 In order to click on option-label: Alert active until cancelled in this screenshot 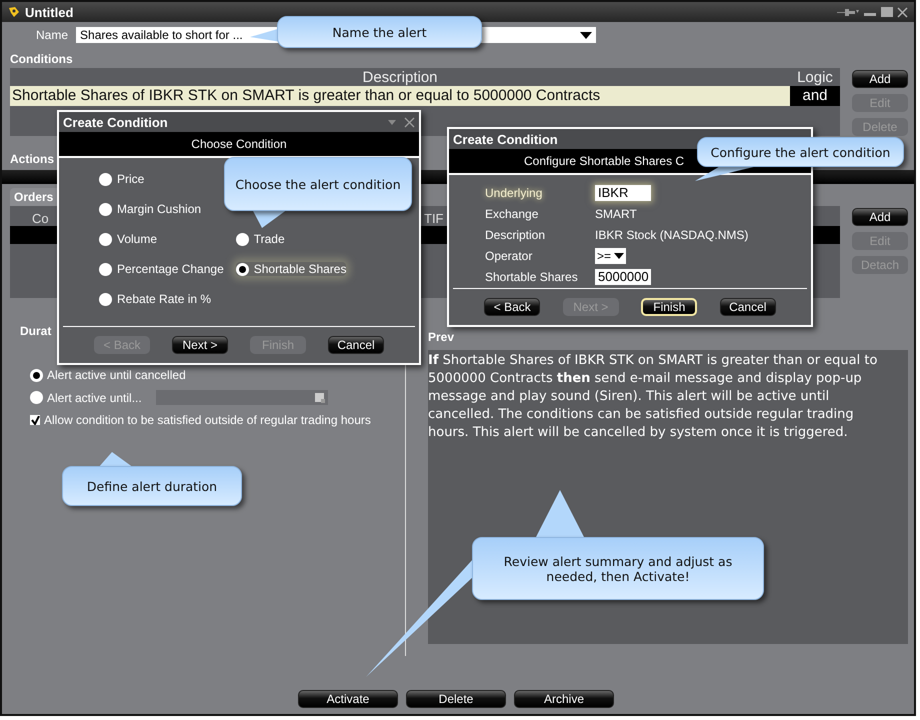, I will do `click(116, 375)`.